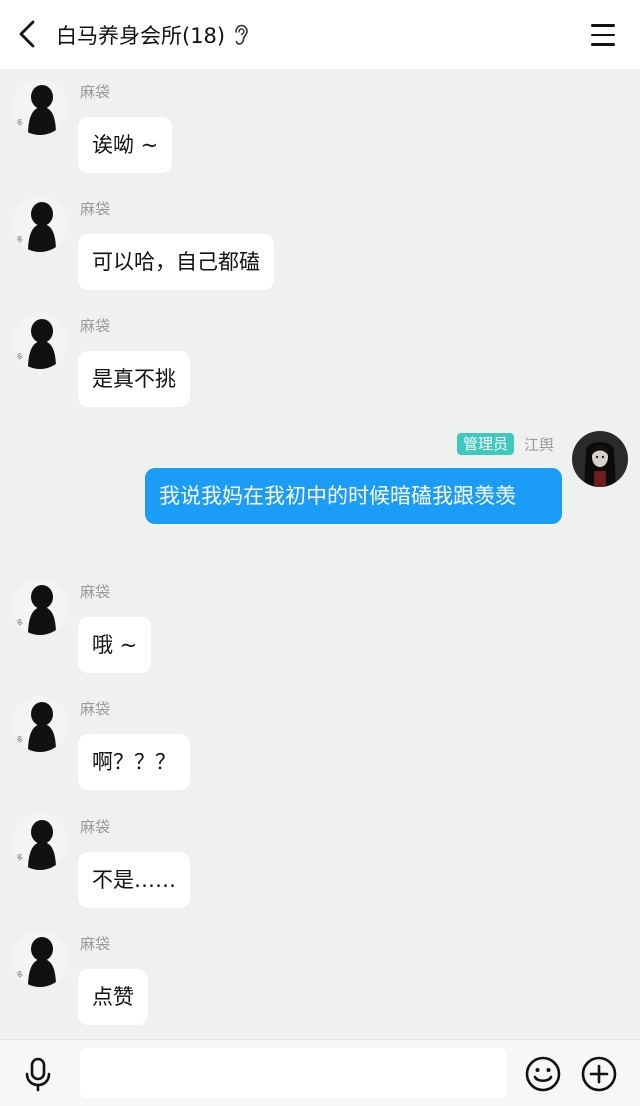 The width and height of the screenshot is (640, 1106). I want to click on message-bubble: 点赞, so click(113, 997).